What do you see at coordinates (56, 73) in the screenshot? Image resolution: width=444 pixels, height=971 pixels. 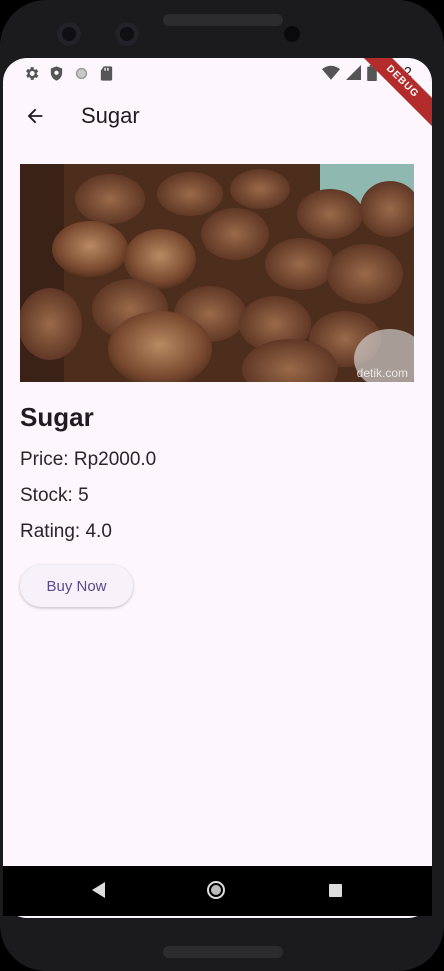 I see `shield-icon` at bounding box center [56, 73].